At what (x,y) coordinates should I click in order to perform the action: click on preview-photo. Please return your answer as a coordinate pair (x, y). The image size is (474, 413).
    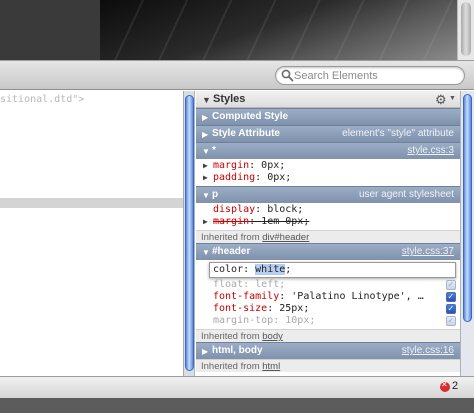
    Looking at the image, I should click on (278, 30).